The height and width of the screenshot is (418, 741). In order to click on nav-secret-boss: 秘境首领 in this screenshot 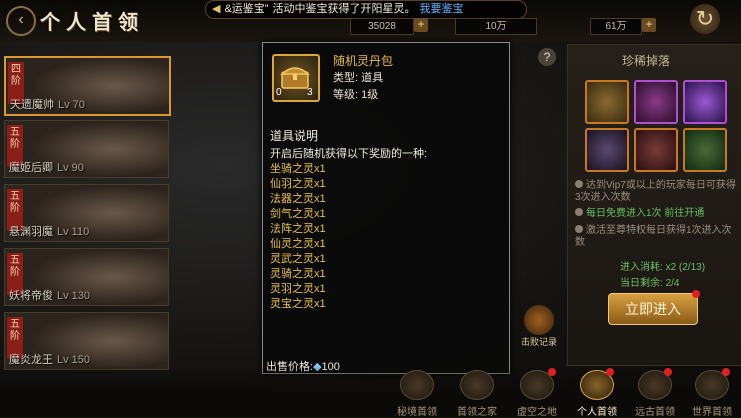, I will do `click(417, 394)`.